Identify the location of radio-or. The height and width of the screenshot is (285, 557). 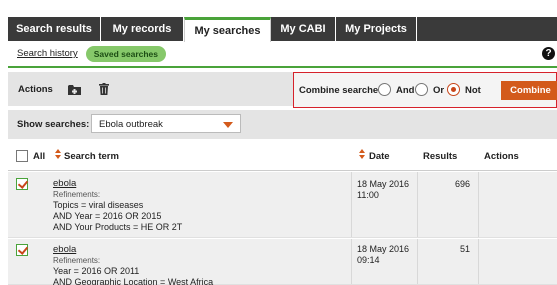
(421, 89).